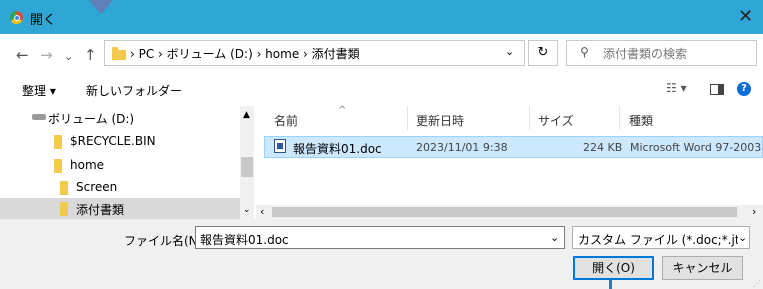 Image resolution: width=763 pixels, height=289 pixels. I want to click on tree-item-attachments: 添付書類, so click(100, 209).